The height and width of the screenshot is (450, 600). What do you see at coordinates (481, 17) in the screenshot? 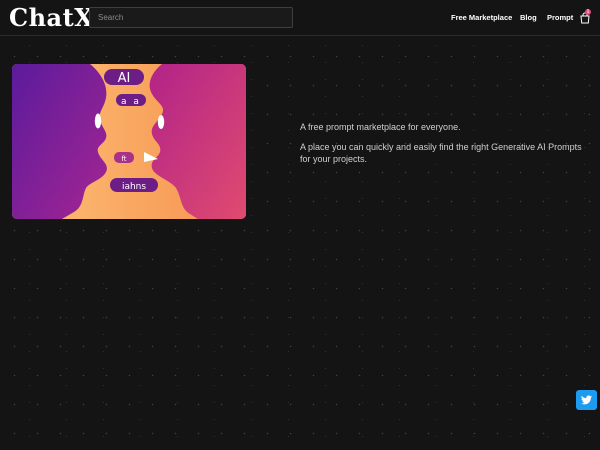
I see `nav-free-marketplace: Free Marketplace` at bounding box center [481, 17].